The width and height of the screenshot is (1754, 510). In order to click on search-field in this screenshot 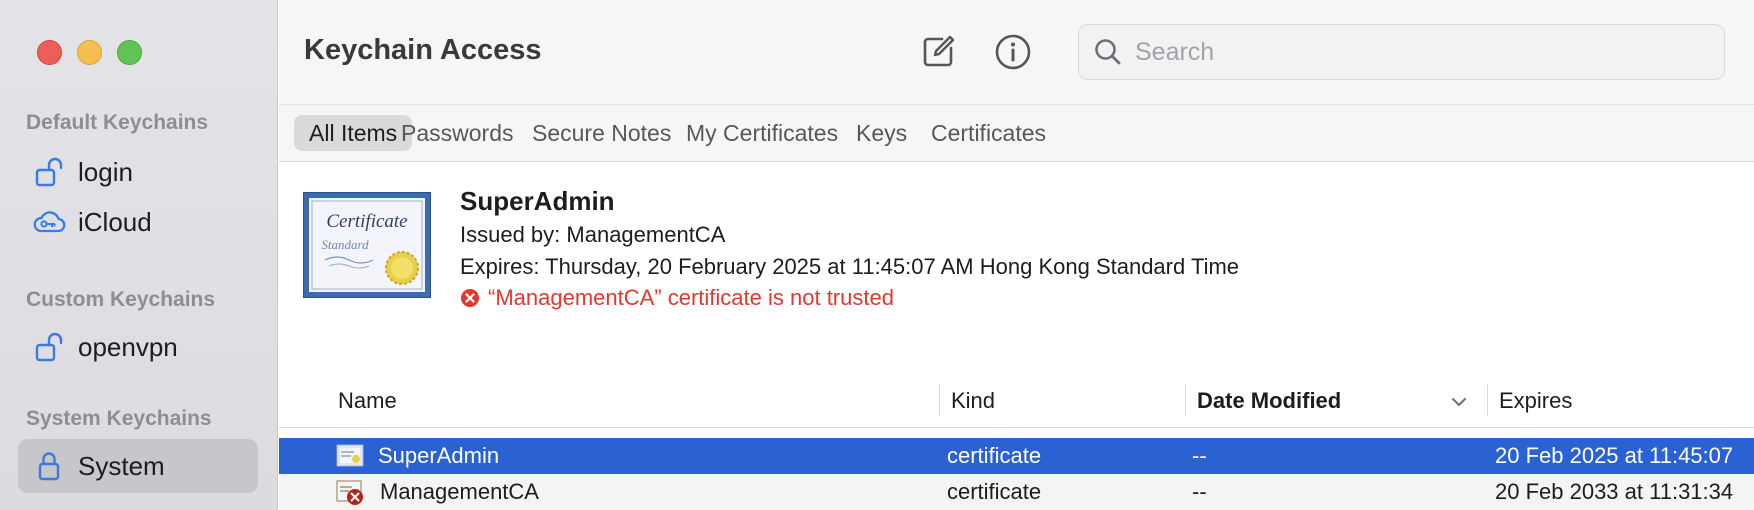, I will do `click(1401, 52)`.